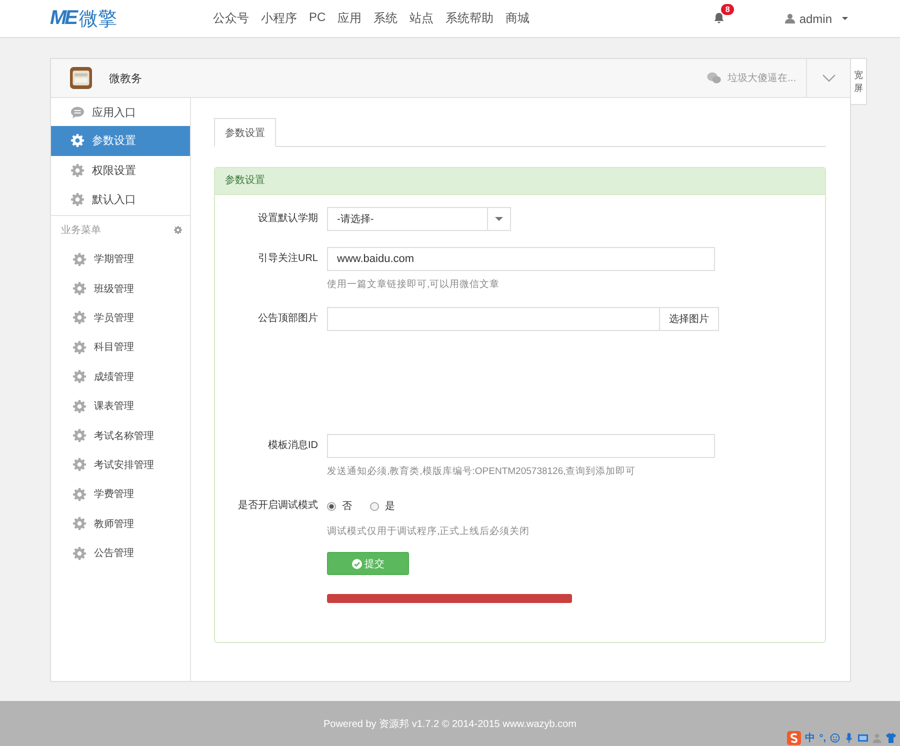  I want to click on sidebar-item: 班级管理, so click(120, 289).